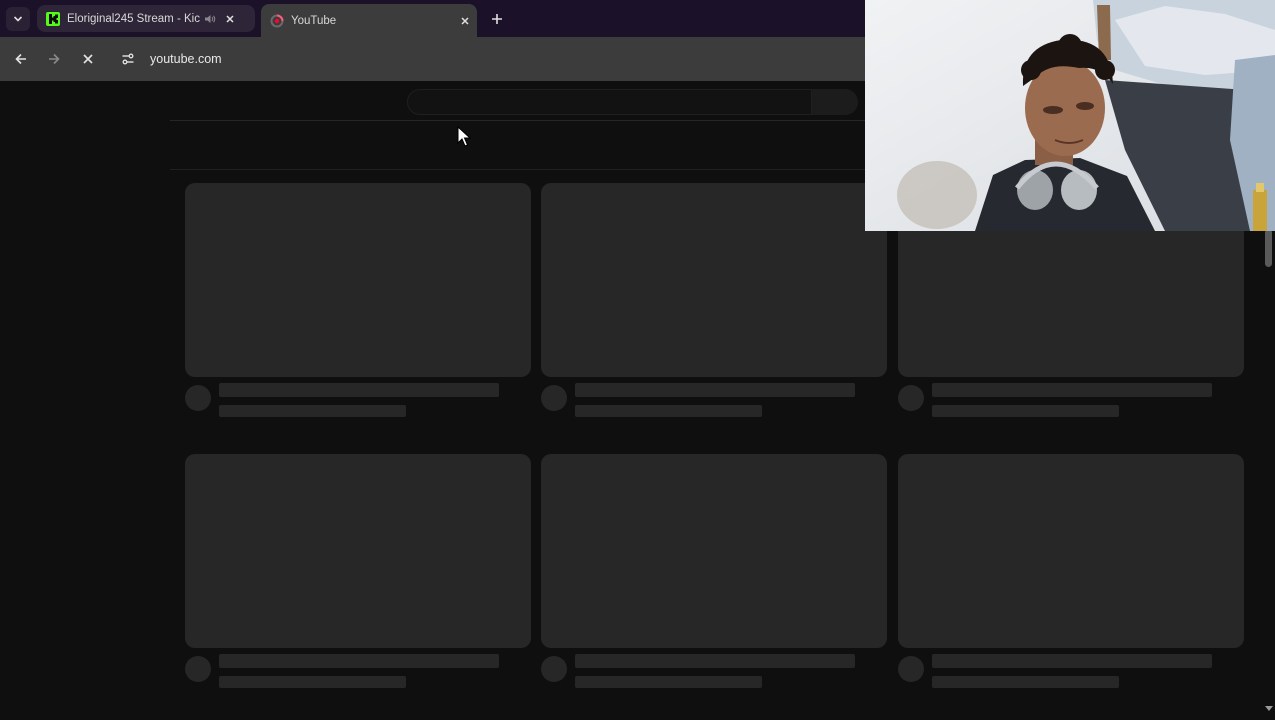 The width and height of the screenshot is (1275, 720). Describe the element at coordinates (210, 19) in the screenshot. I see `speaker-icon` at that location.